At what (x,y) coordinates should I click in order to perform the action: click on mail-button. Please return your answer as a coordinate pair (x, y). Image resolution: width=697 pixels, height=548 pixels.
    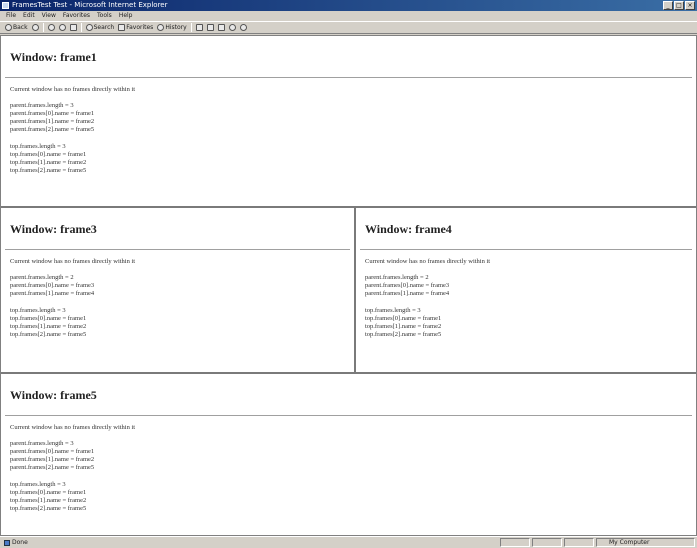
    Looking at the image, I should click on (199, 28).